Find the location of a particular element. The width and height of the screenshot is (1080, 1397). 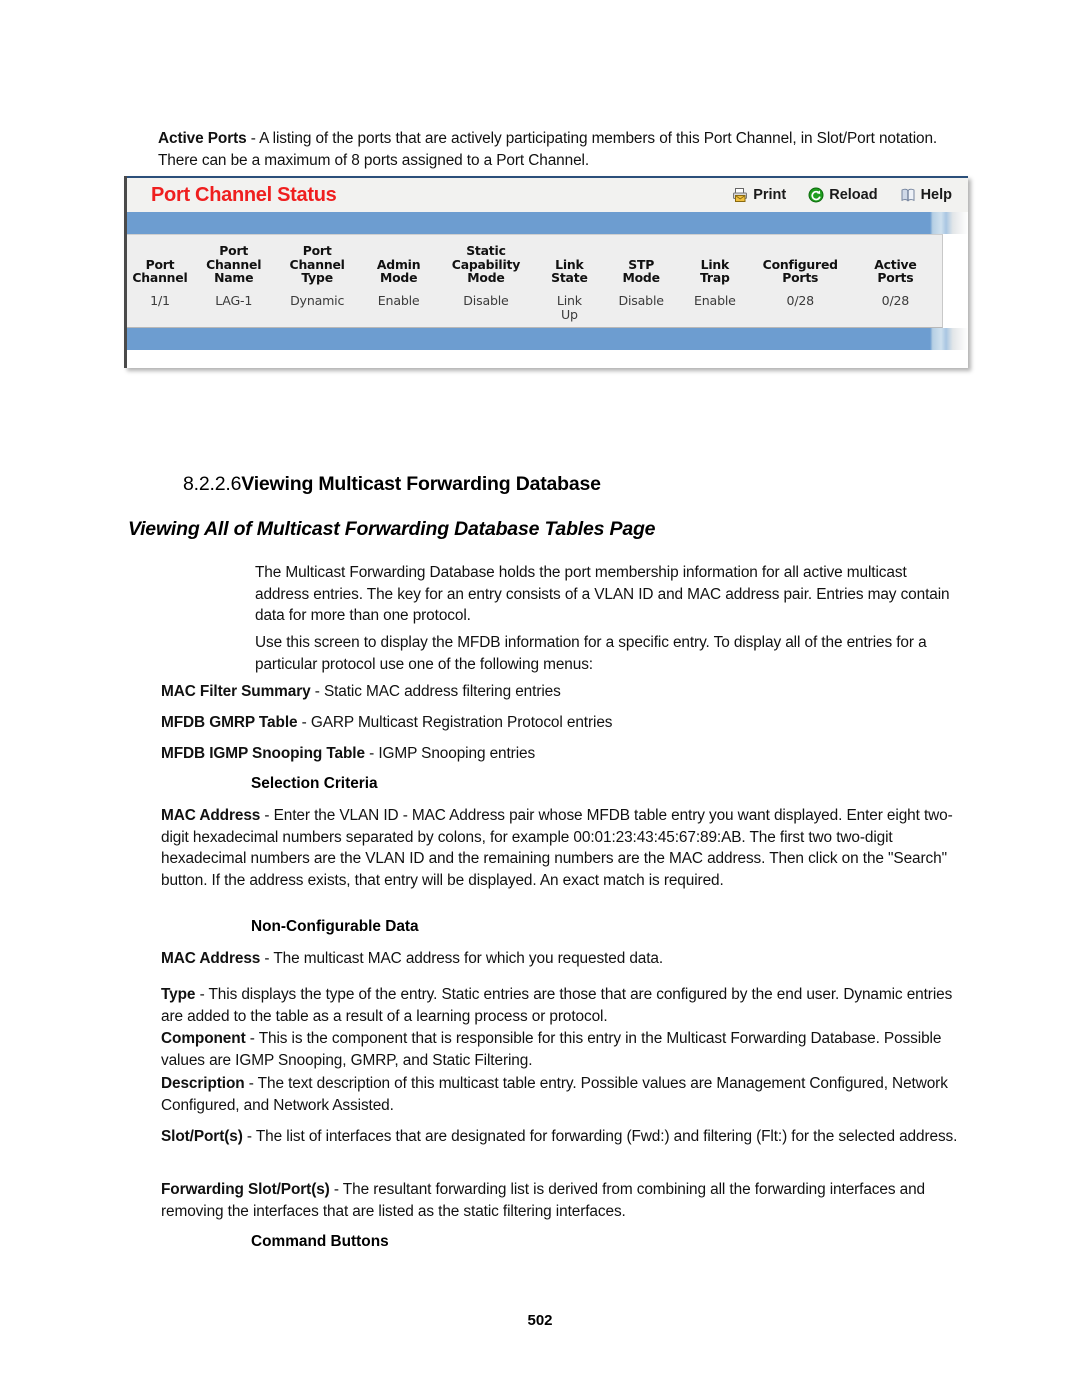

intro-dash: - is located at coordinates (253, 138).